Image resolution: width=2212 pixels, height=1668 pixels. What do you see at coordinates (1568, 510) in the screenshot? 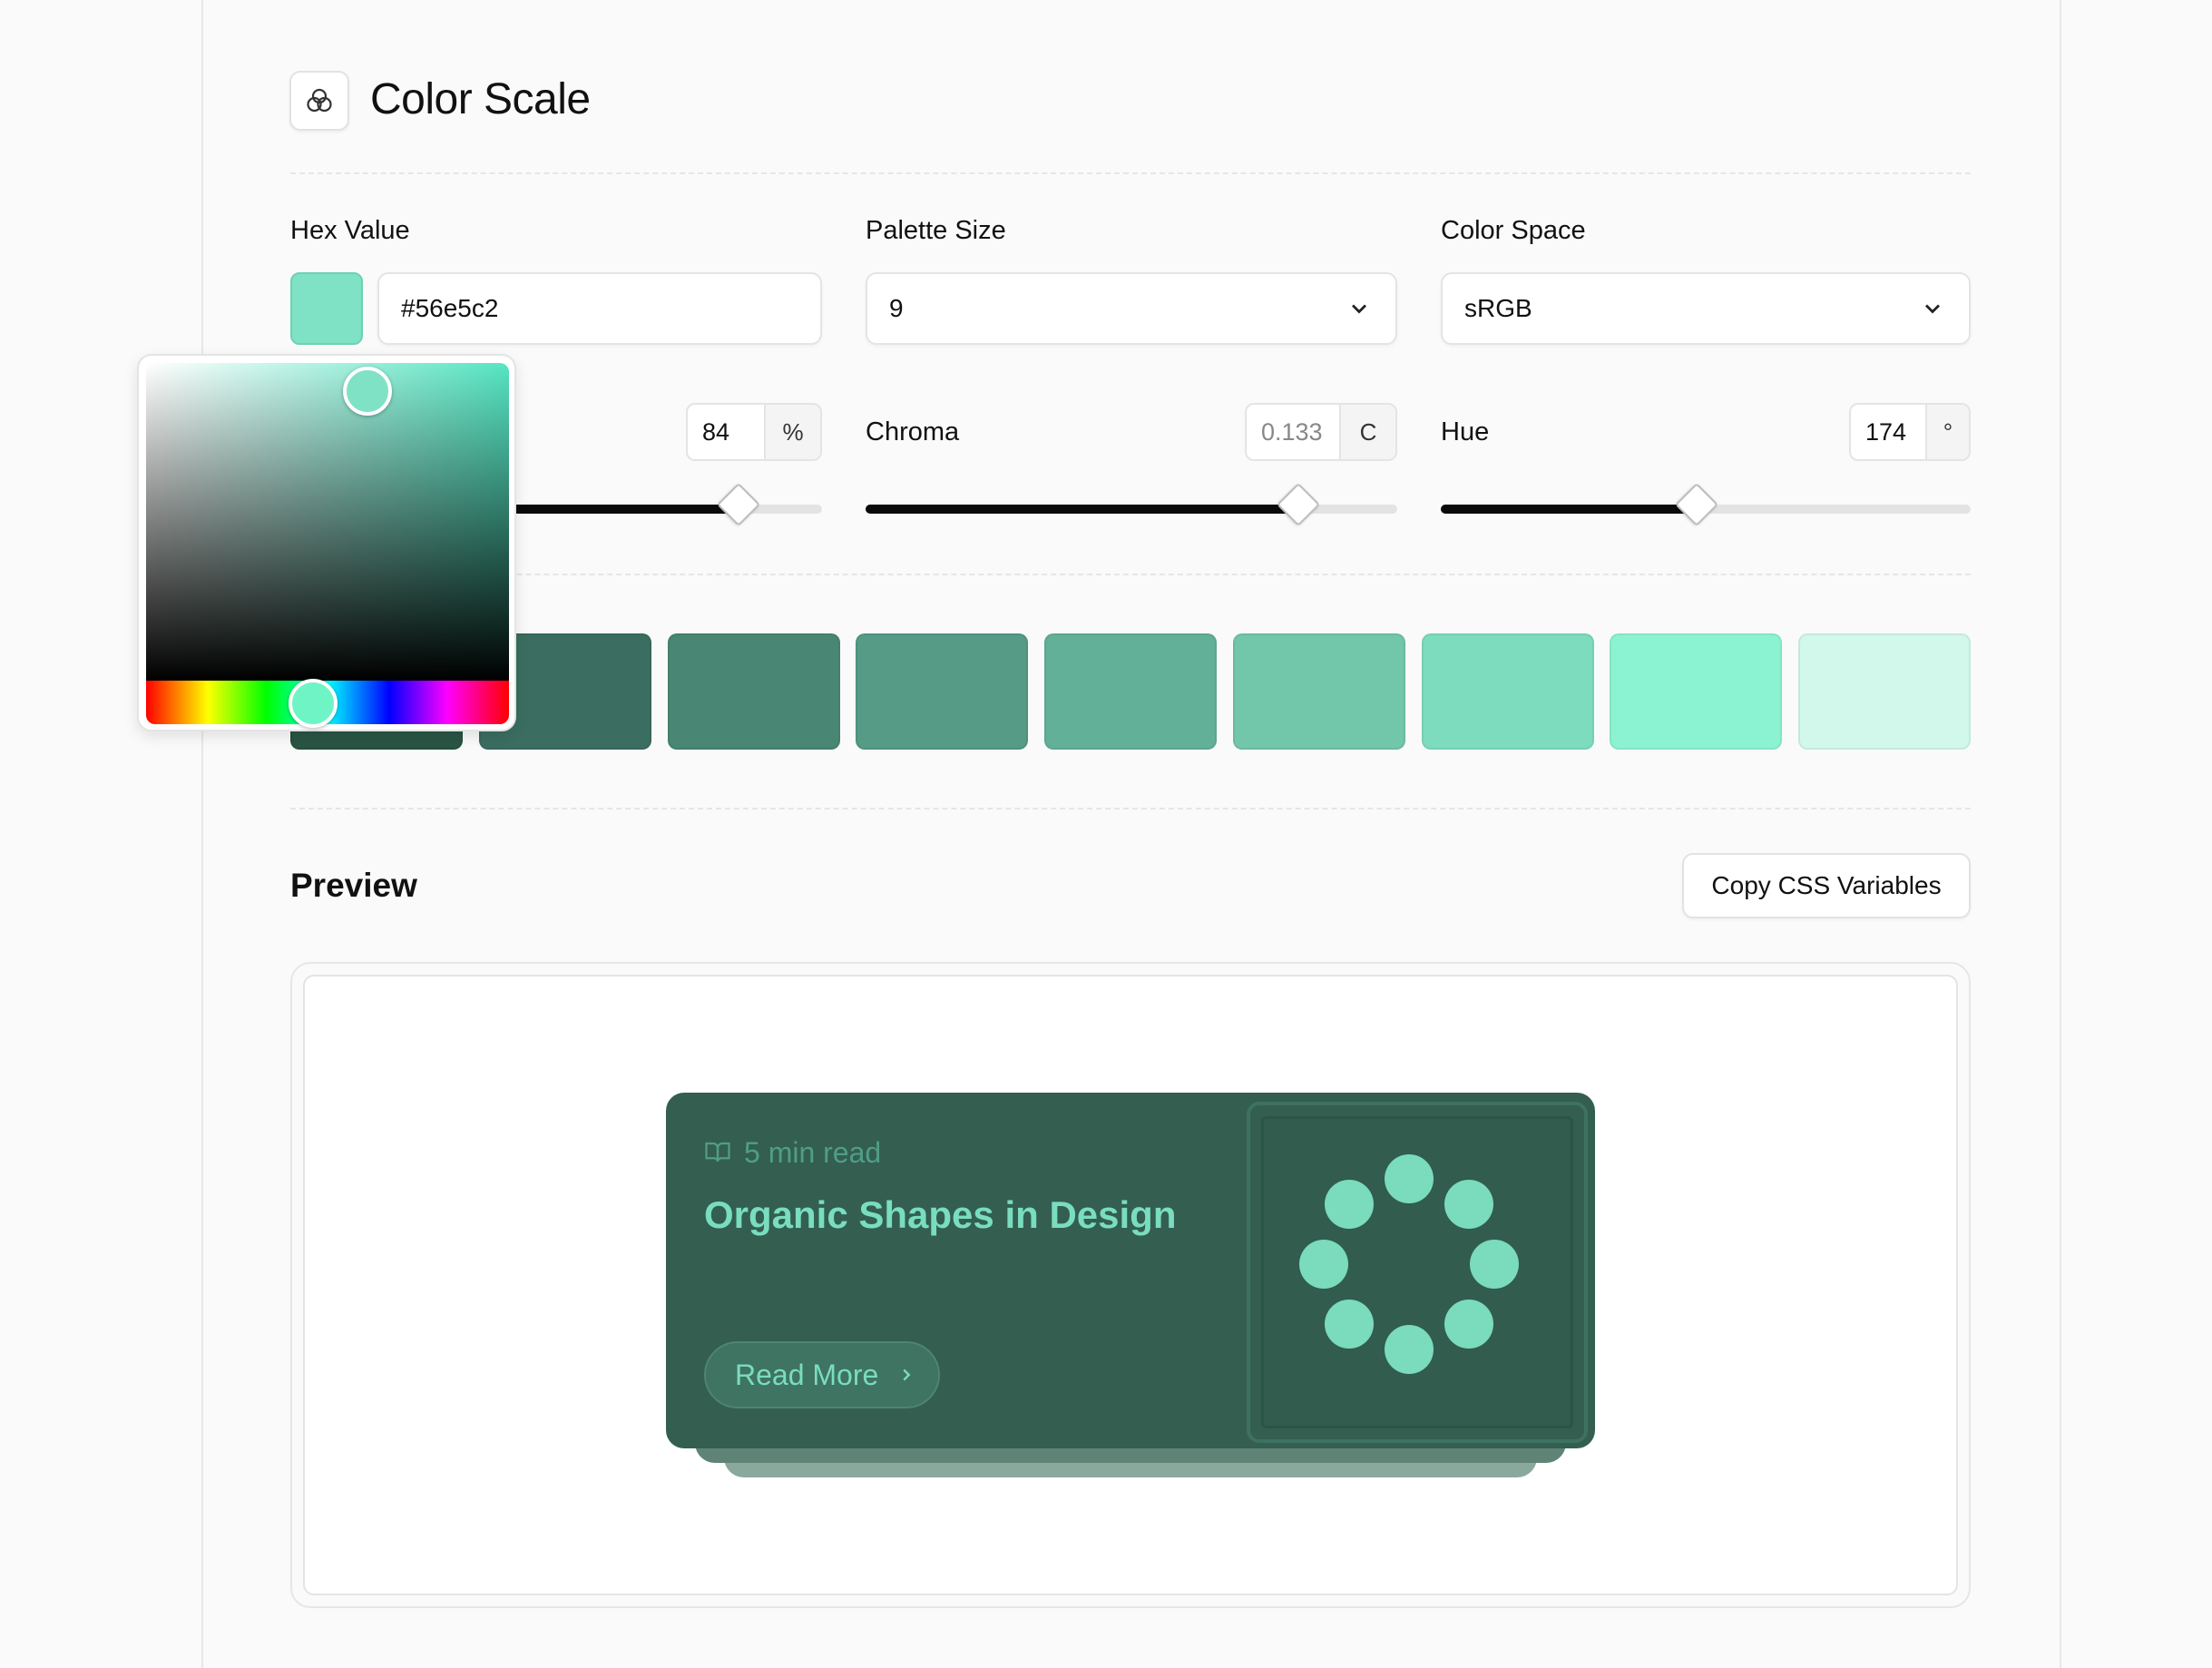
I see `hue-slider-fill` at bounding box center [1568, 510].